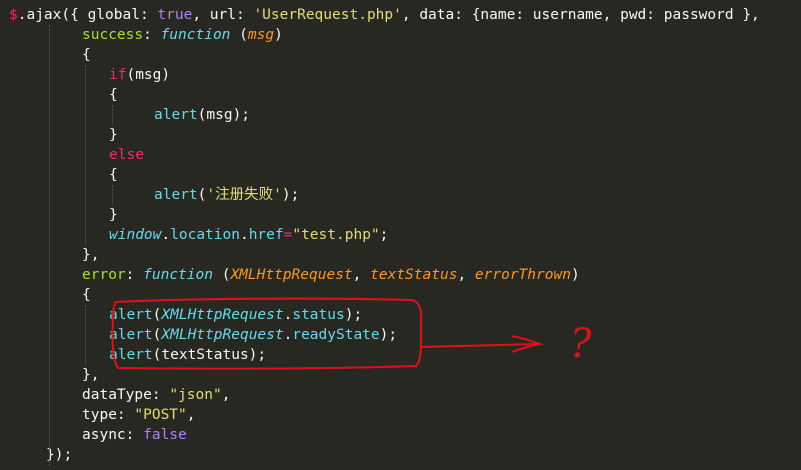 This screenshot has height=470, width=801. What do you see at coordinates (384, 235) in the screenshot?
I see `code-token: ;` at bounding box center [384, 235].